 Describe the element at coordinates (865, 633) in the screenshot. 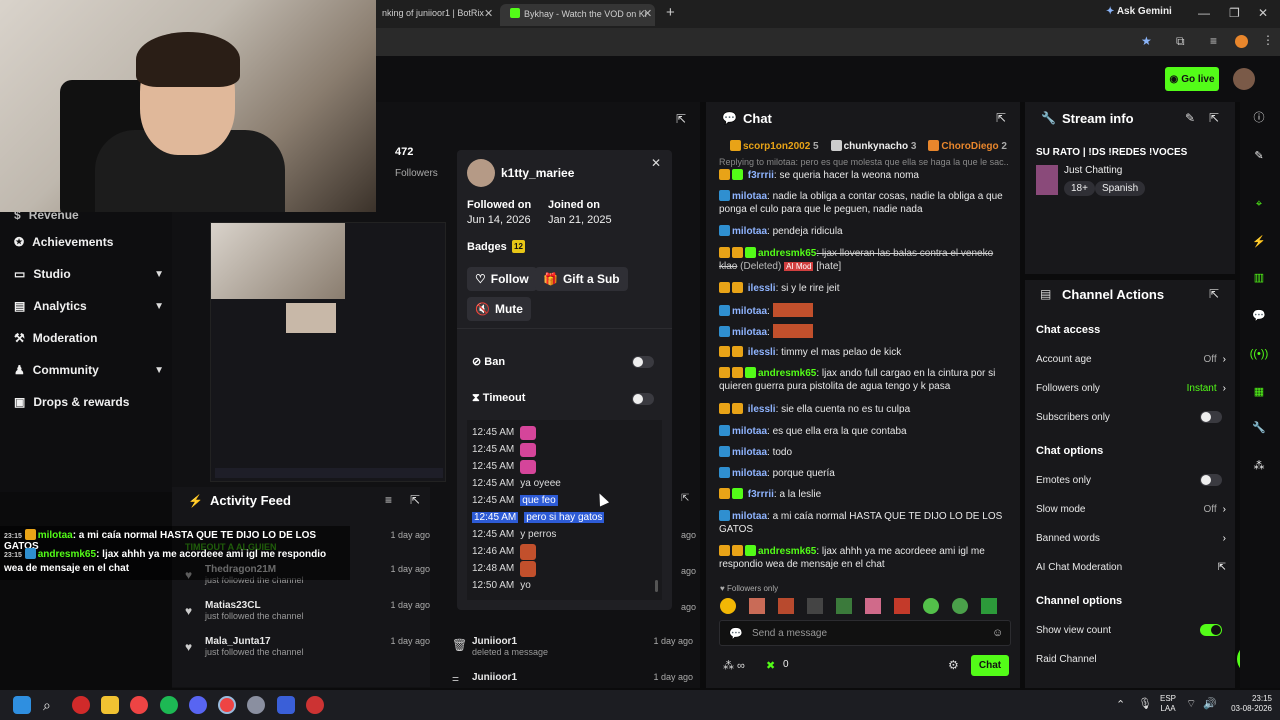

I see `chat-input: 💬 Send a message ☺` at that location.